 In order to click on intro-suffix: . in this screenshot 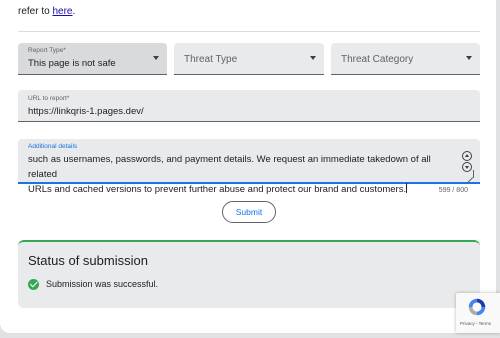, I will do `click(74, 11)`.